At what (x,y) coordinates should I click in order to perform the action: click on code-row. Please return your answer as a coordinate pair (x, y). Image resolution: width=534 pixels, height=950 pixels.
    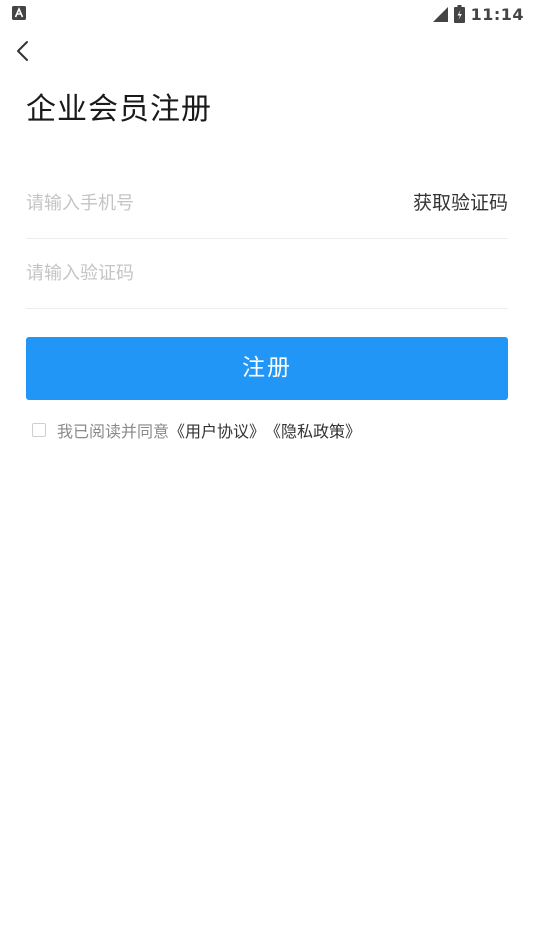
    Looking at the image, I should click on (267, 274).